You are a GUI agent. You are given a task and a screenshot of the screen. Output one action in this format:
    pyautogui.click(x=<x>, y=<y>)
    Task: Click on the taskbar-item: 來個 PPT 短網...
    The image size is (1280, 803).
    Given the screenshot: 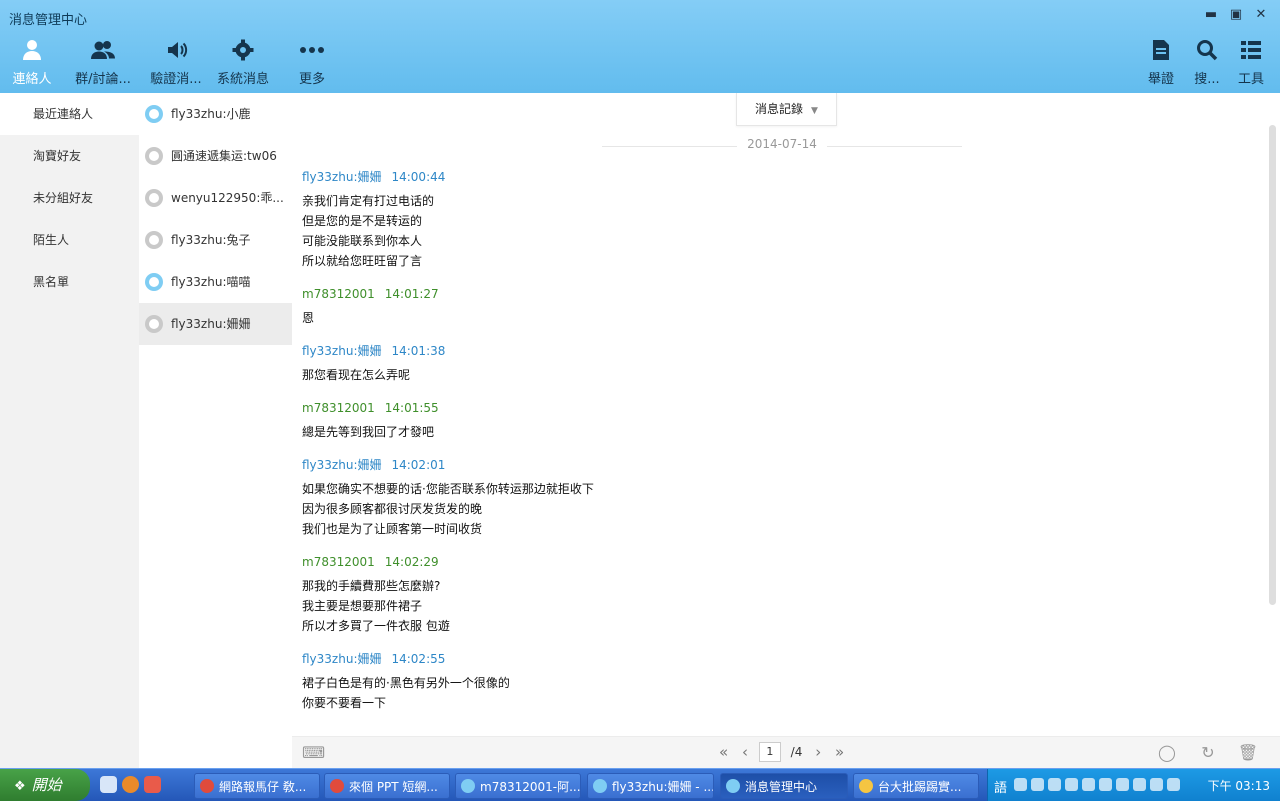 What is the action you would take?
    pyautogui.click(x=387, y=786)
    